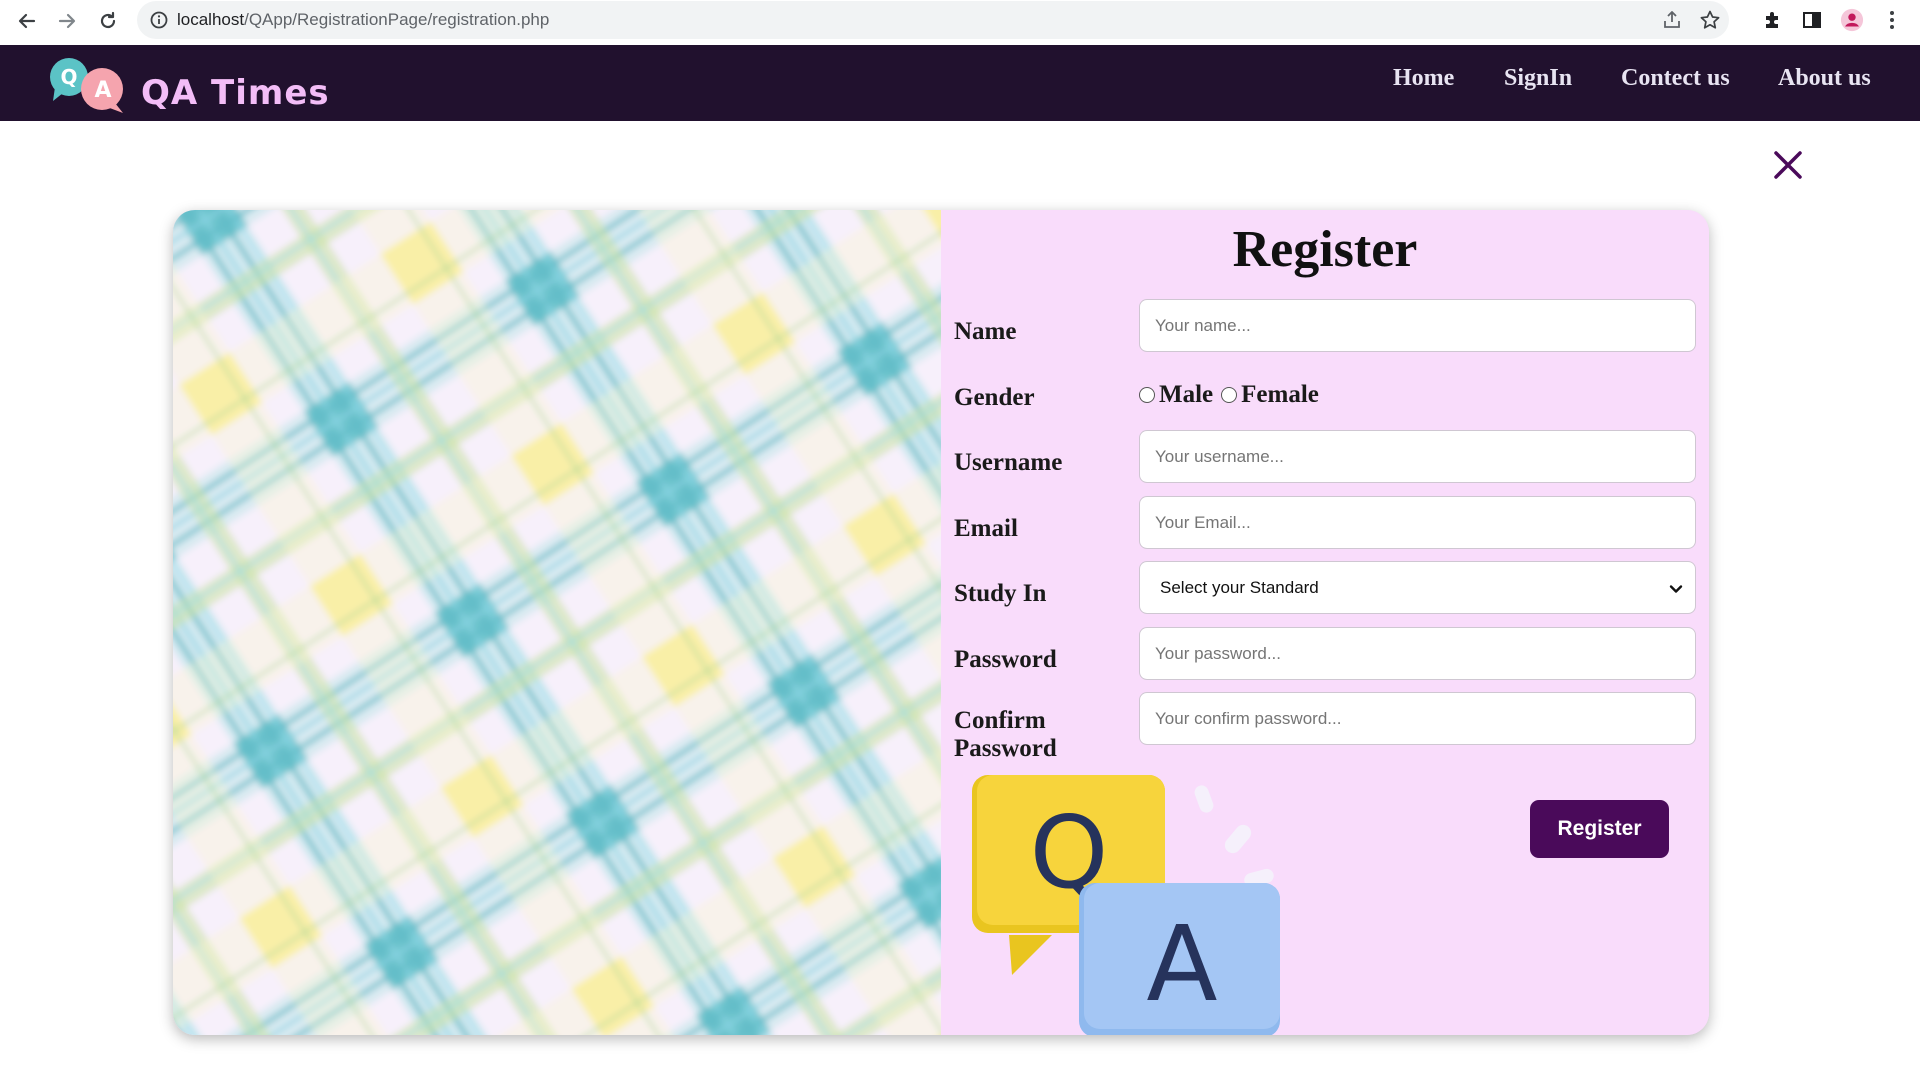 Image resolution: width=1920 pixels, height=1081 pixels. Describe the element at coordinates (68, 77) in the screenshot. I see `logo-letter-q: Q` at that location.